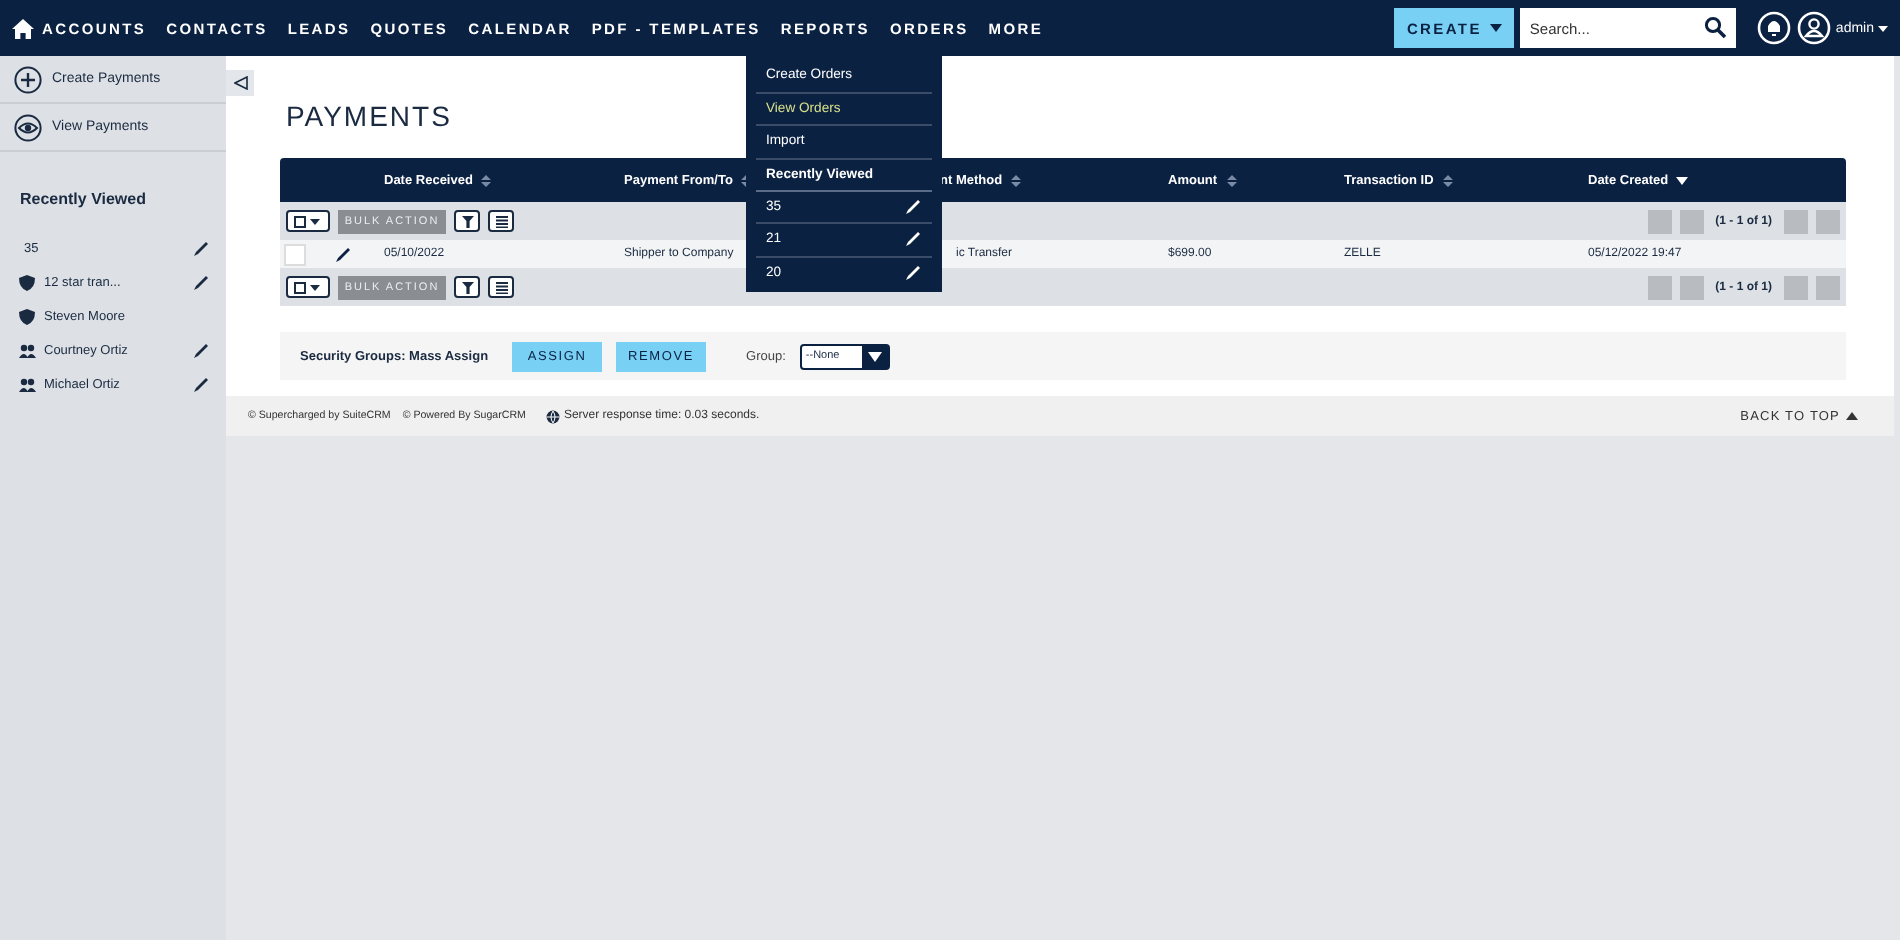  I want to click on eye-icon, so click(28, 127).